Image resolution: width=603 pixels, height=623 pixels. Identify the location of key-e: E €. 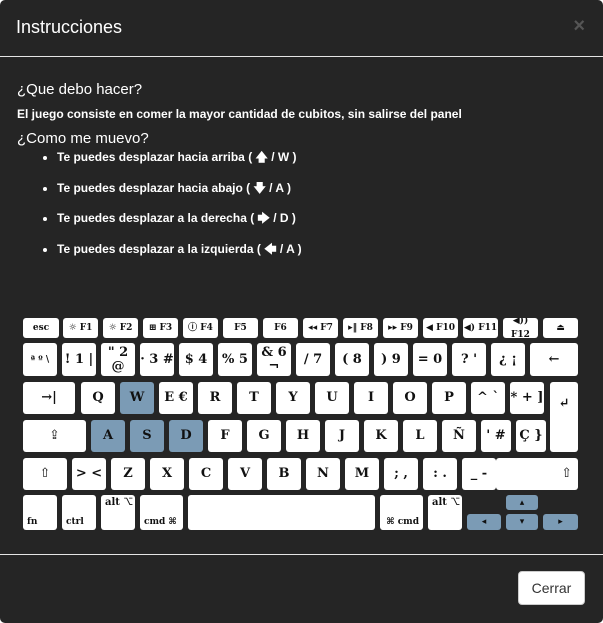
(176, 398).